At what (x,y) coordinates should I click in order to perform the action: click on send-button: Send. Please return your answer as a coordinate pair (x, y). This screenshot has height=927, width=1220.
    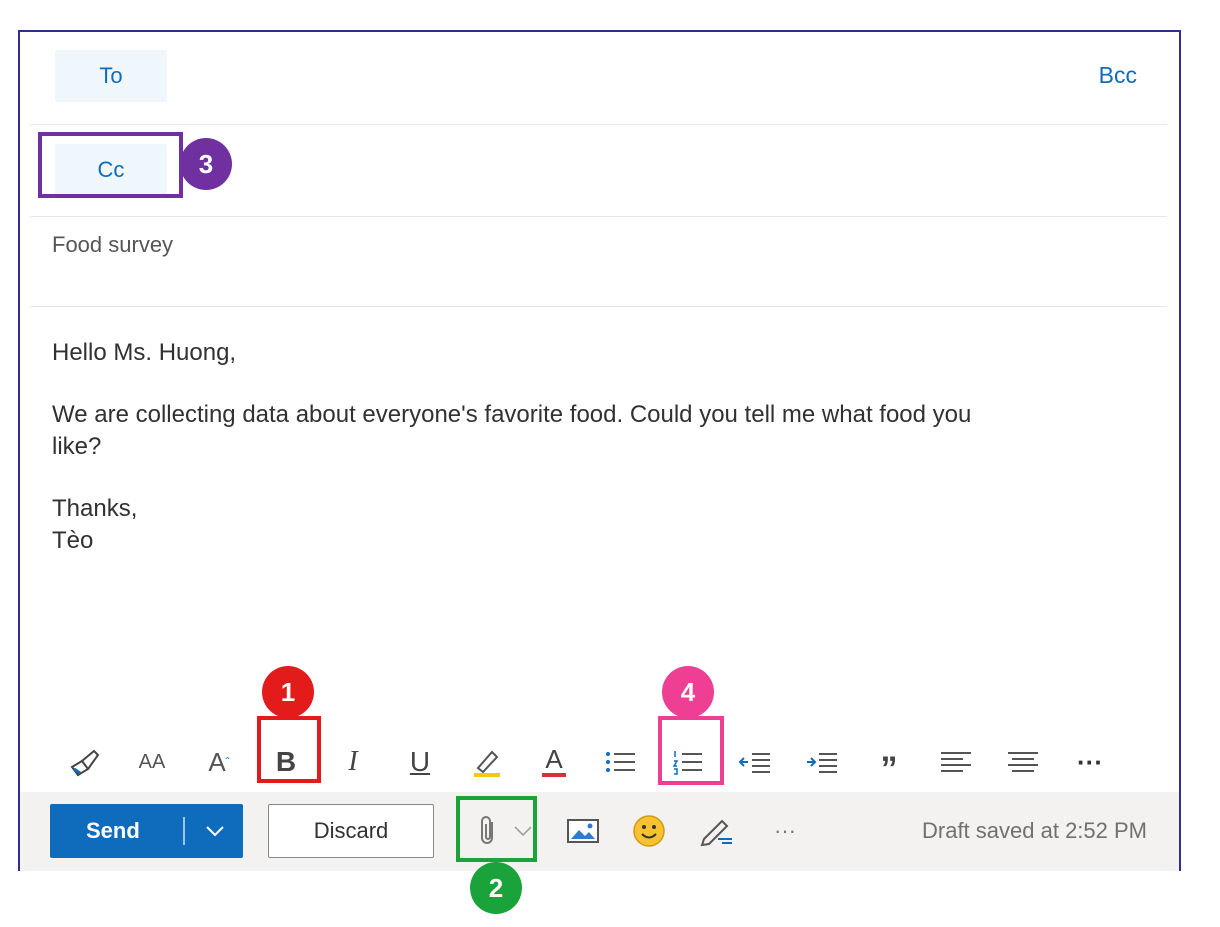
    Looking at the image, I should click on (146, 831).